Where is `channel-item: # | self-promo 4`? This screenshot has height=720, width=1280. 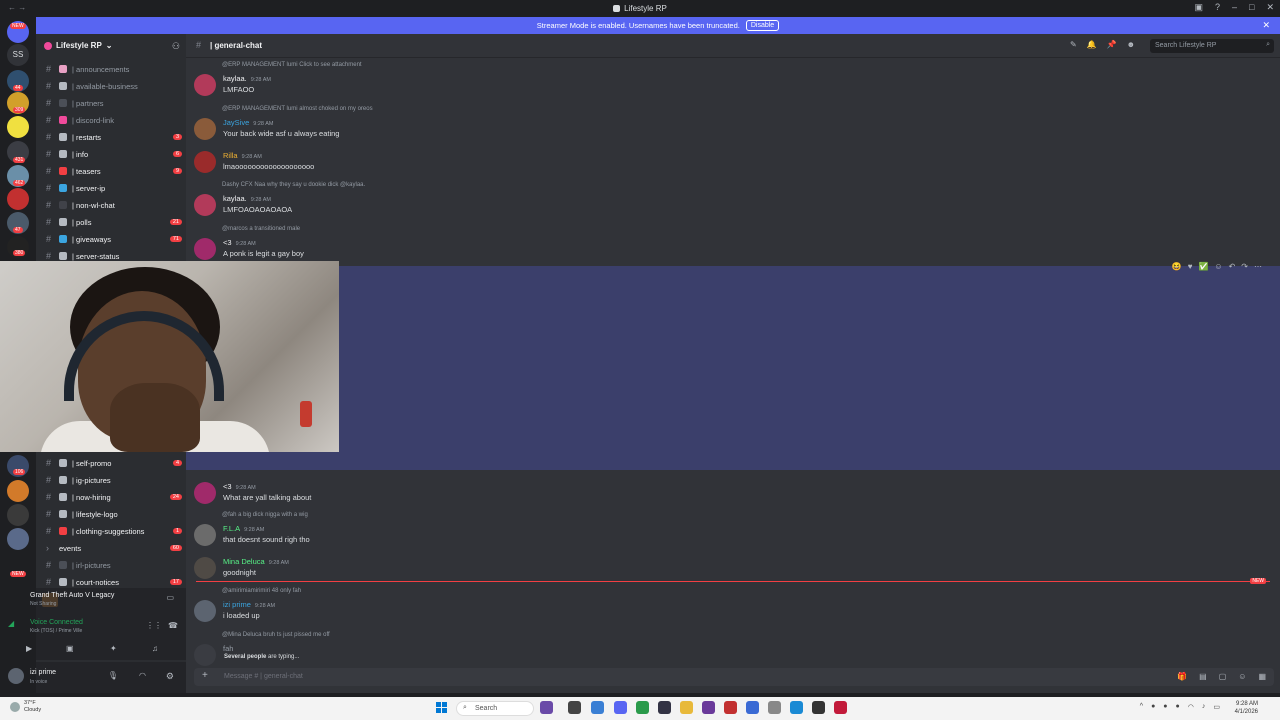
channel-item: # | self-promo 4 is located at coordinates (114, 463).